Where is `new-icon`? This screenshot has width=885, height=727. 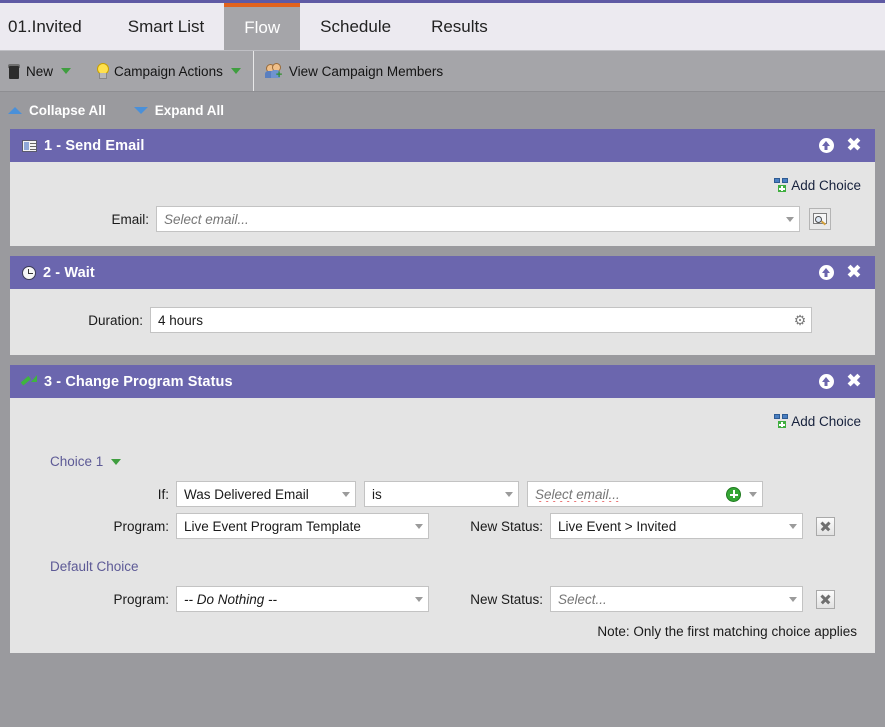
new-icon is located at coordinates (14, 71).